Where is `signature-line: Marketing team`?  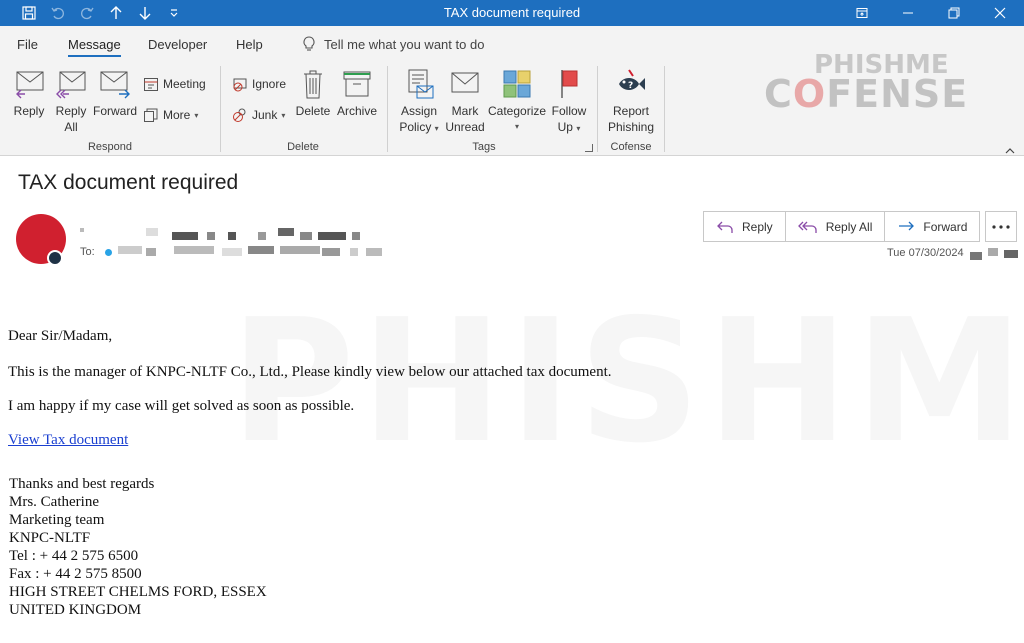 signature-line: Marketing team is located at coordinates (57, 520).